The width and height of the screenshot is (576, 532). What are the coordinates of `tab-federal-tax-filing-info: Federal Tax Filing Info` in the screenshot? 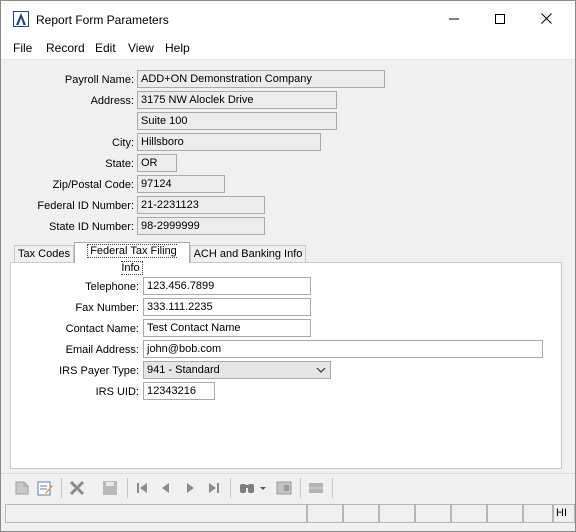 It's located at (132, 258).